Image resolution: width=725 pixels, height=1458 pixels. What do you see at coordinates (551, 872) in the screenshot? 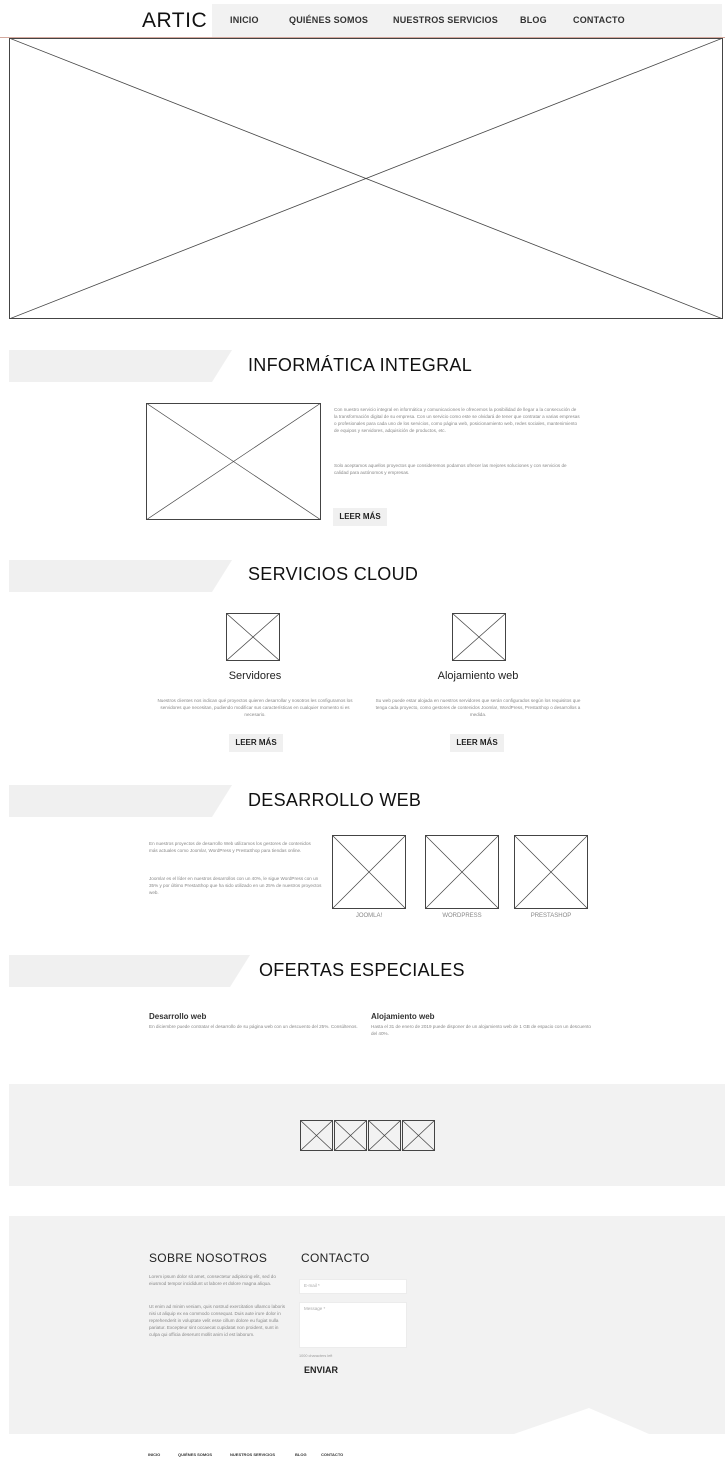
I see `prestashop-image-placeholder` at bounding box center [551, 872].